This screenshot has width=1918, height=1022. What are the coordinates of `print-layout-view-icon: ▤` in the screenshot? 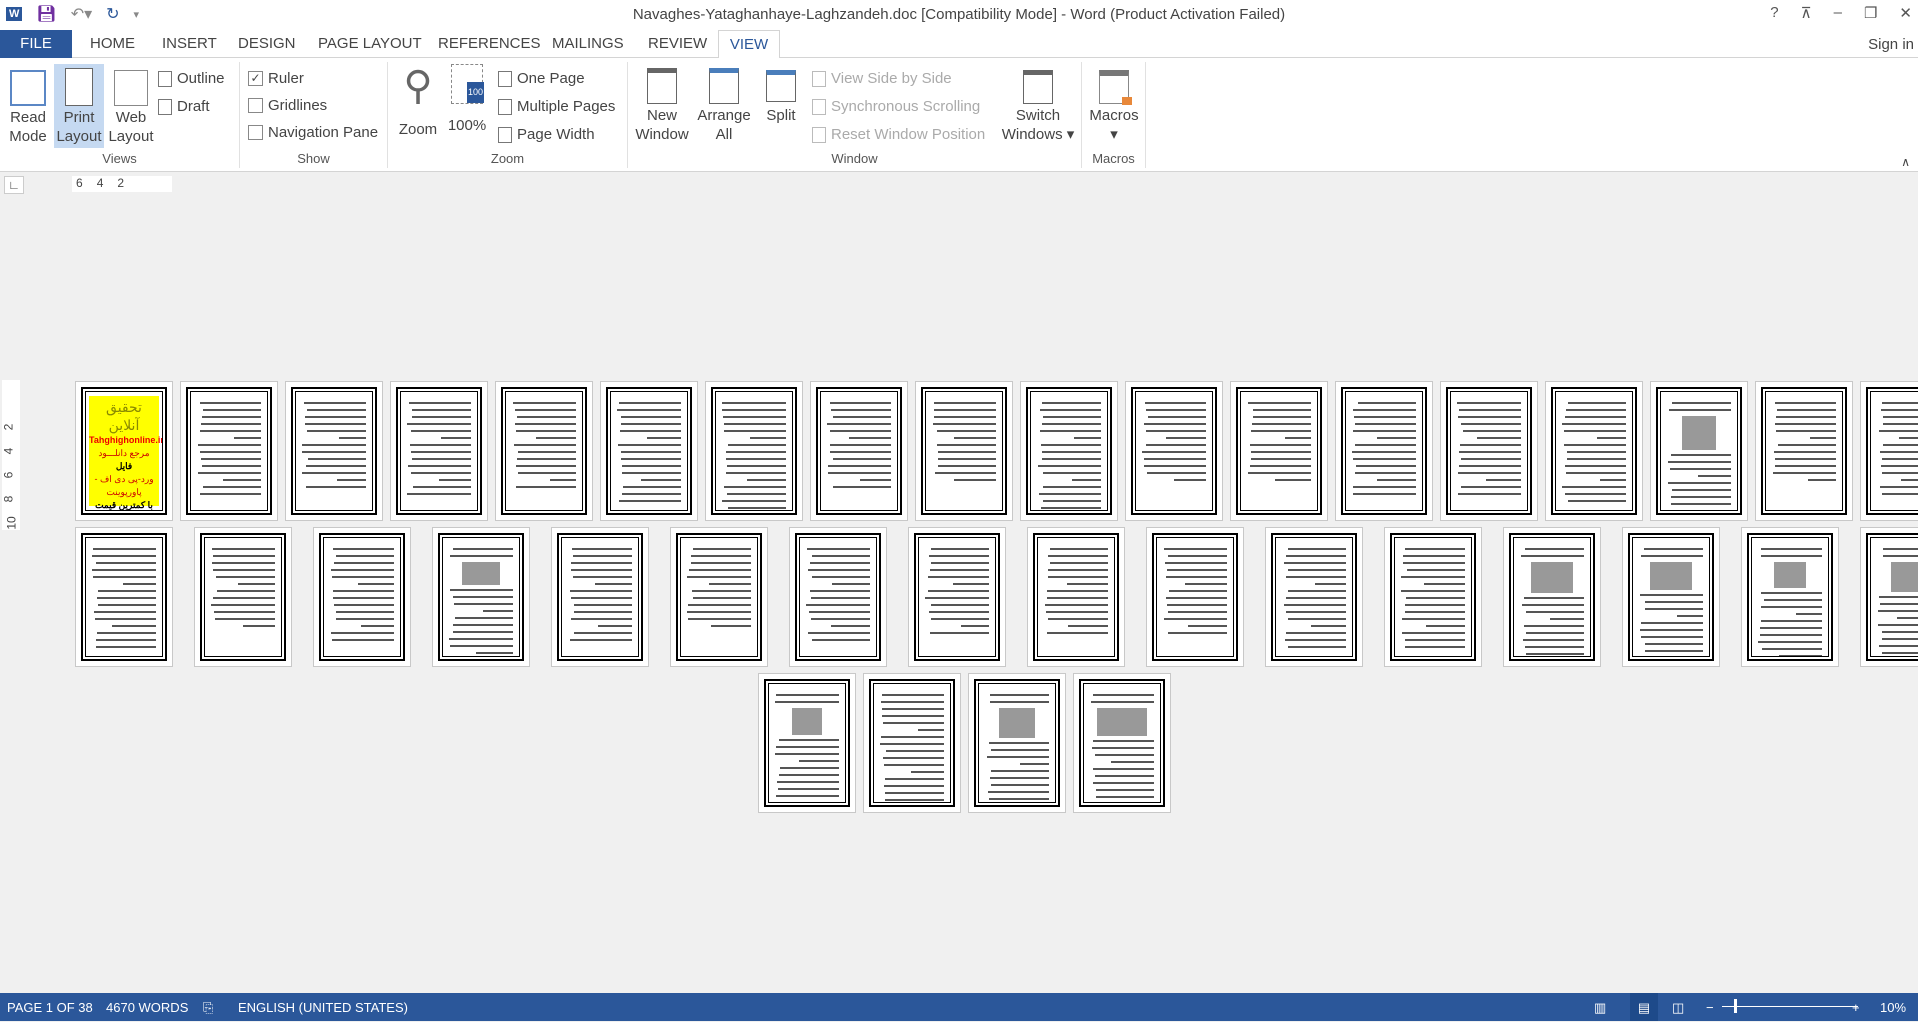 It's located at (1644, 1007).